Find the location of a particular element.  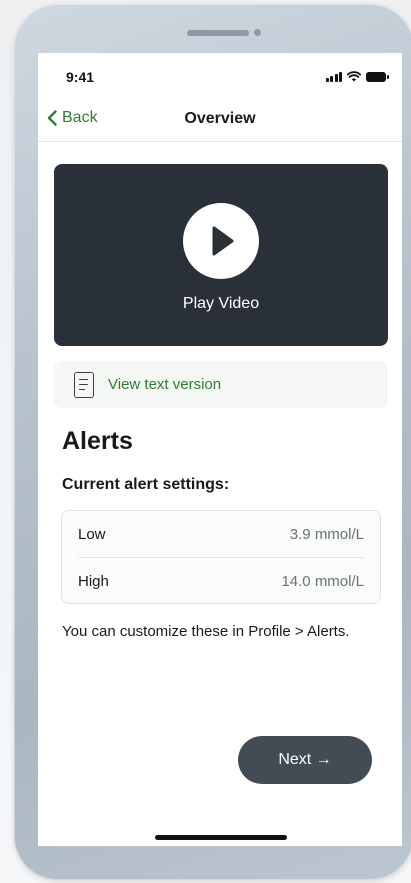

play-icon is located at coordinates (223, 241).